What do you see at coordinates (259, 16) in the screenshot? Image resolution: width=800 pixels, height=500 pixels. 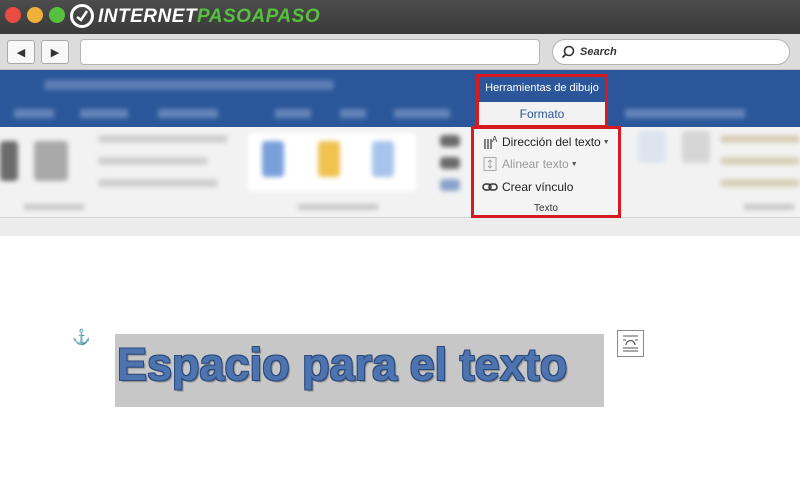 I see `logo-text-part2: PASOAPASO` at bounding box center [259, 16].